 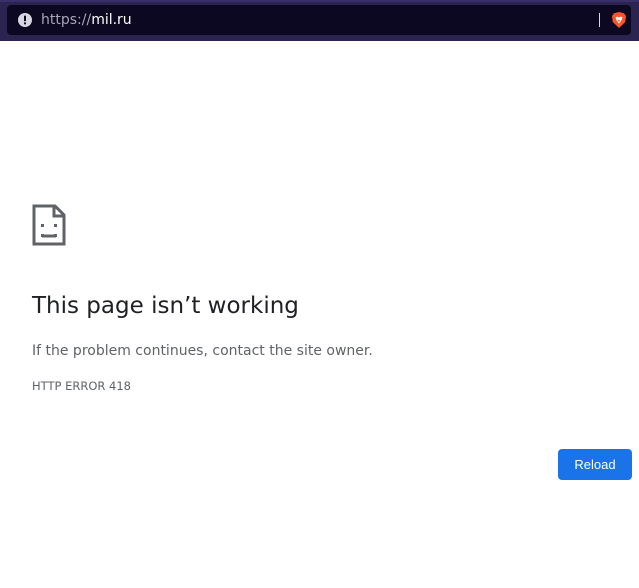 What do you see at coordinates (165, 306) in the screenshot?
I see `error-title: This page isn’t working` at bounding box center [165, 306].